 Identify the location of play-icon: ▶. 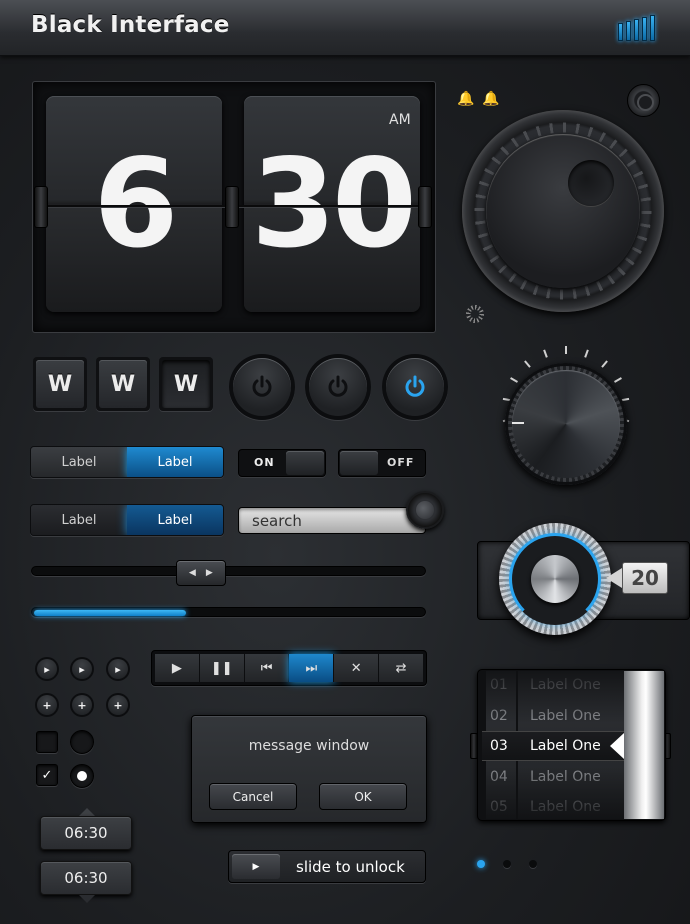
(176, 668).